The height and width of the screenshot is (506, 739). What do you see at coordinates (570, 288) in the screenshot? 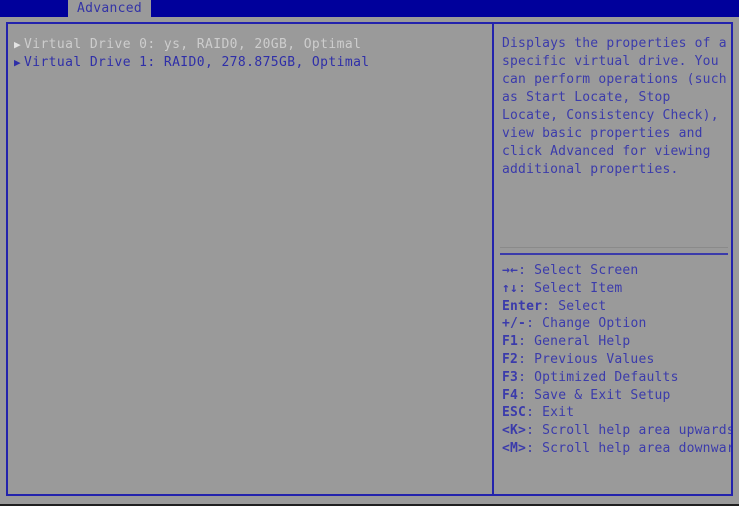
I see `legend-desc: : Select Item` at bounding box center [570, 288].